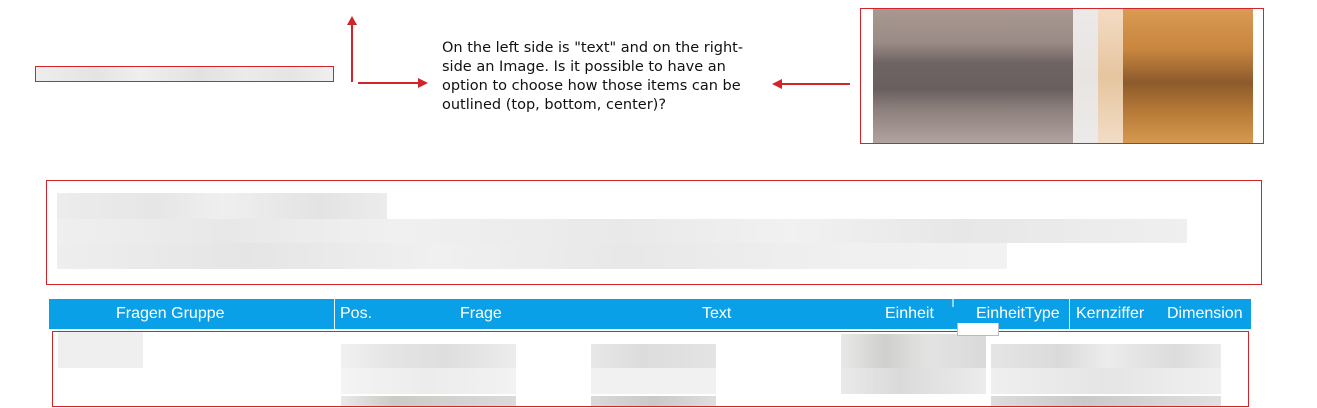 This screenshot has height=408, width=1317. Describe the element at coordinates (356, 314) in the screenshot. I see `column-header-pos: Pos.` at that location.